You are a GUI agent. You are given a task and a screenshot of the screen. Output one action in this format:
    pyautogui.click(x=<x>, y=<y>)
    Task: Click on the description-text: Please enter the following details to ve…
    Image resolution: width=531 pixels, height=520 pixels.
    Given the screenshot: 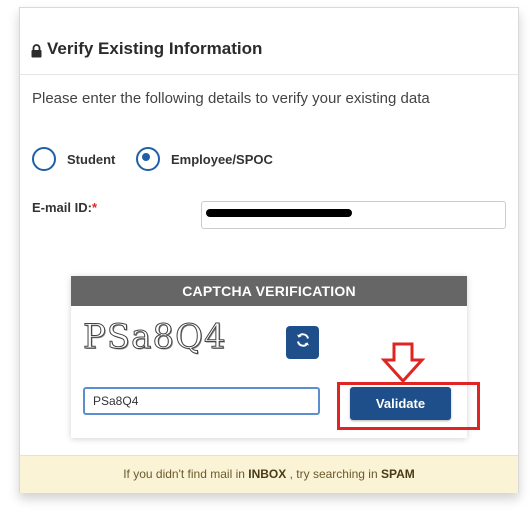 What is the action you would take?
    pyautogui.click(x=231, y=98)
    